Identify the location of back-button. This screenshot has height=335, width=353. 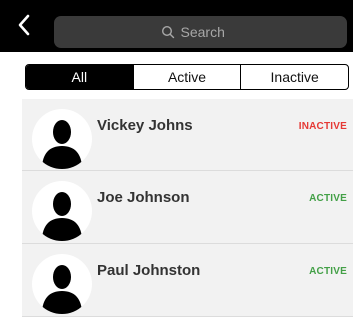
(24, 25).